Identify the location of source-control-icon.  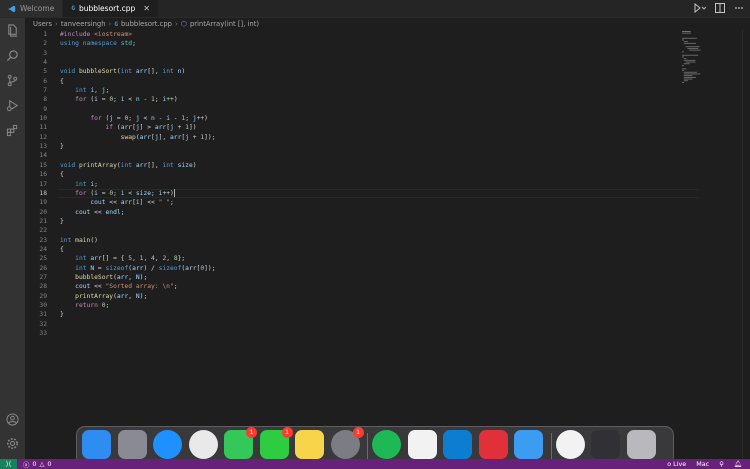
(12, 80).